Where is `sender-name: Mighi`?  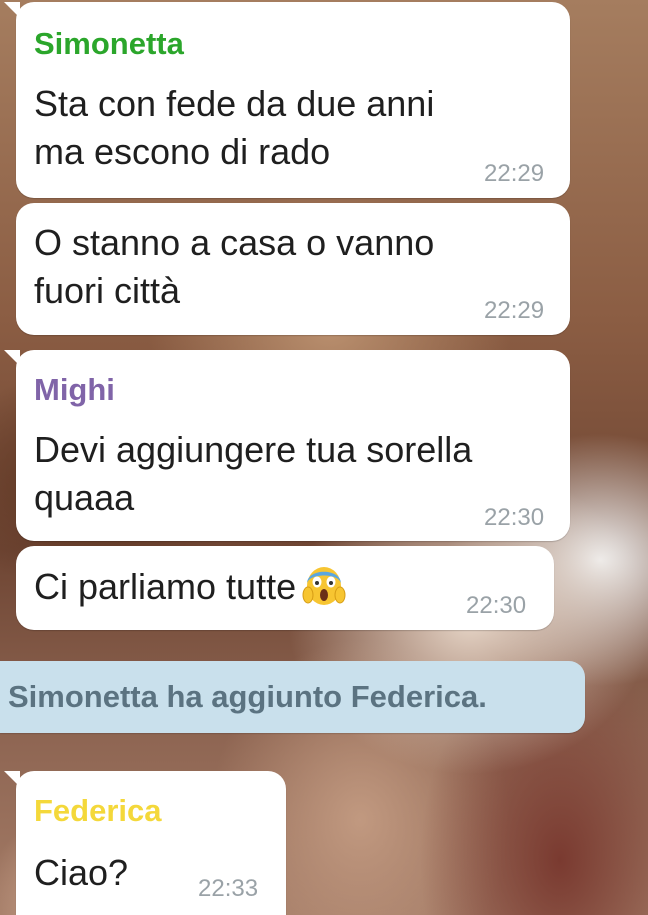
sender-name: Mighi is located at coordinates (74, 389).